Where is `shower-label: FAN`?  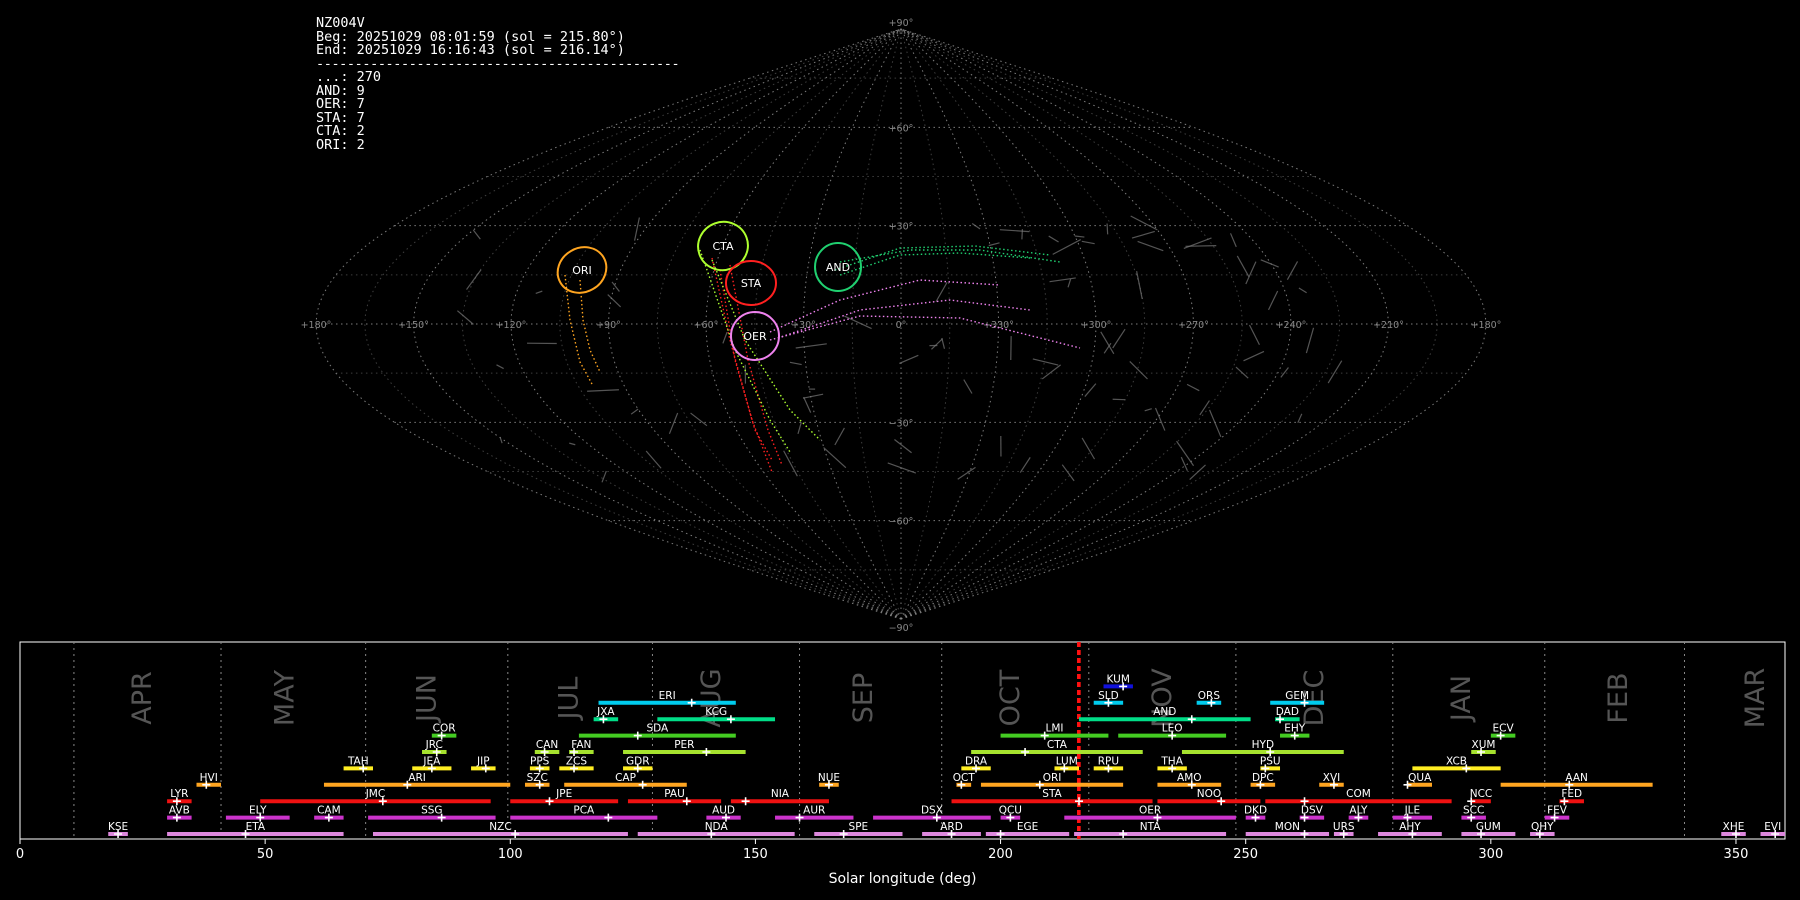 shower-label: FAN is located at coordinates (581, 745).